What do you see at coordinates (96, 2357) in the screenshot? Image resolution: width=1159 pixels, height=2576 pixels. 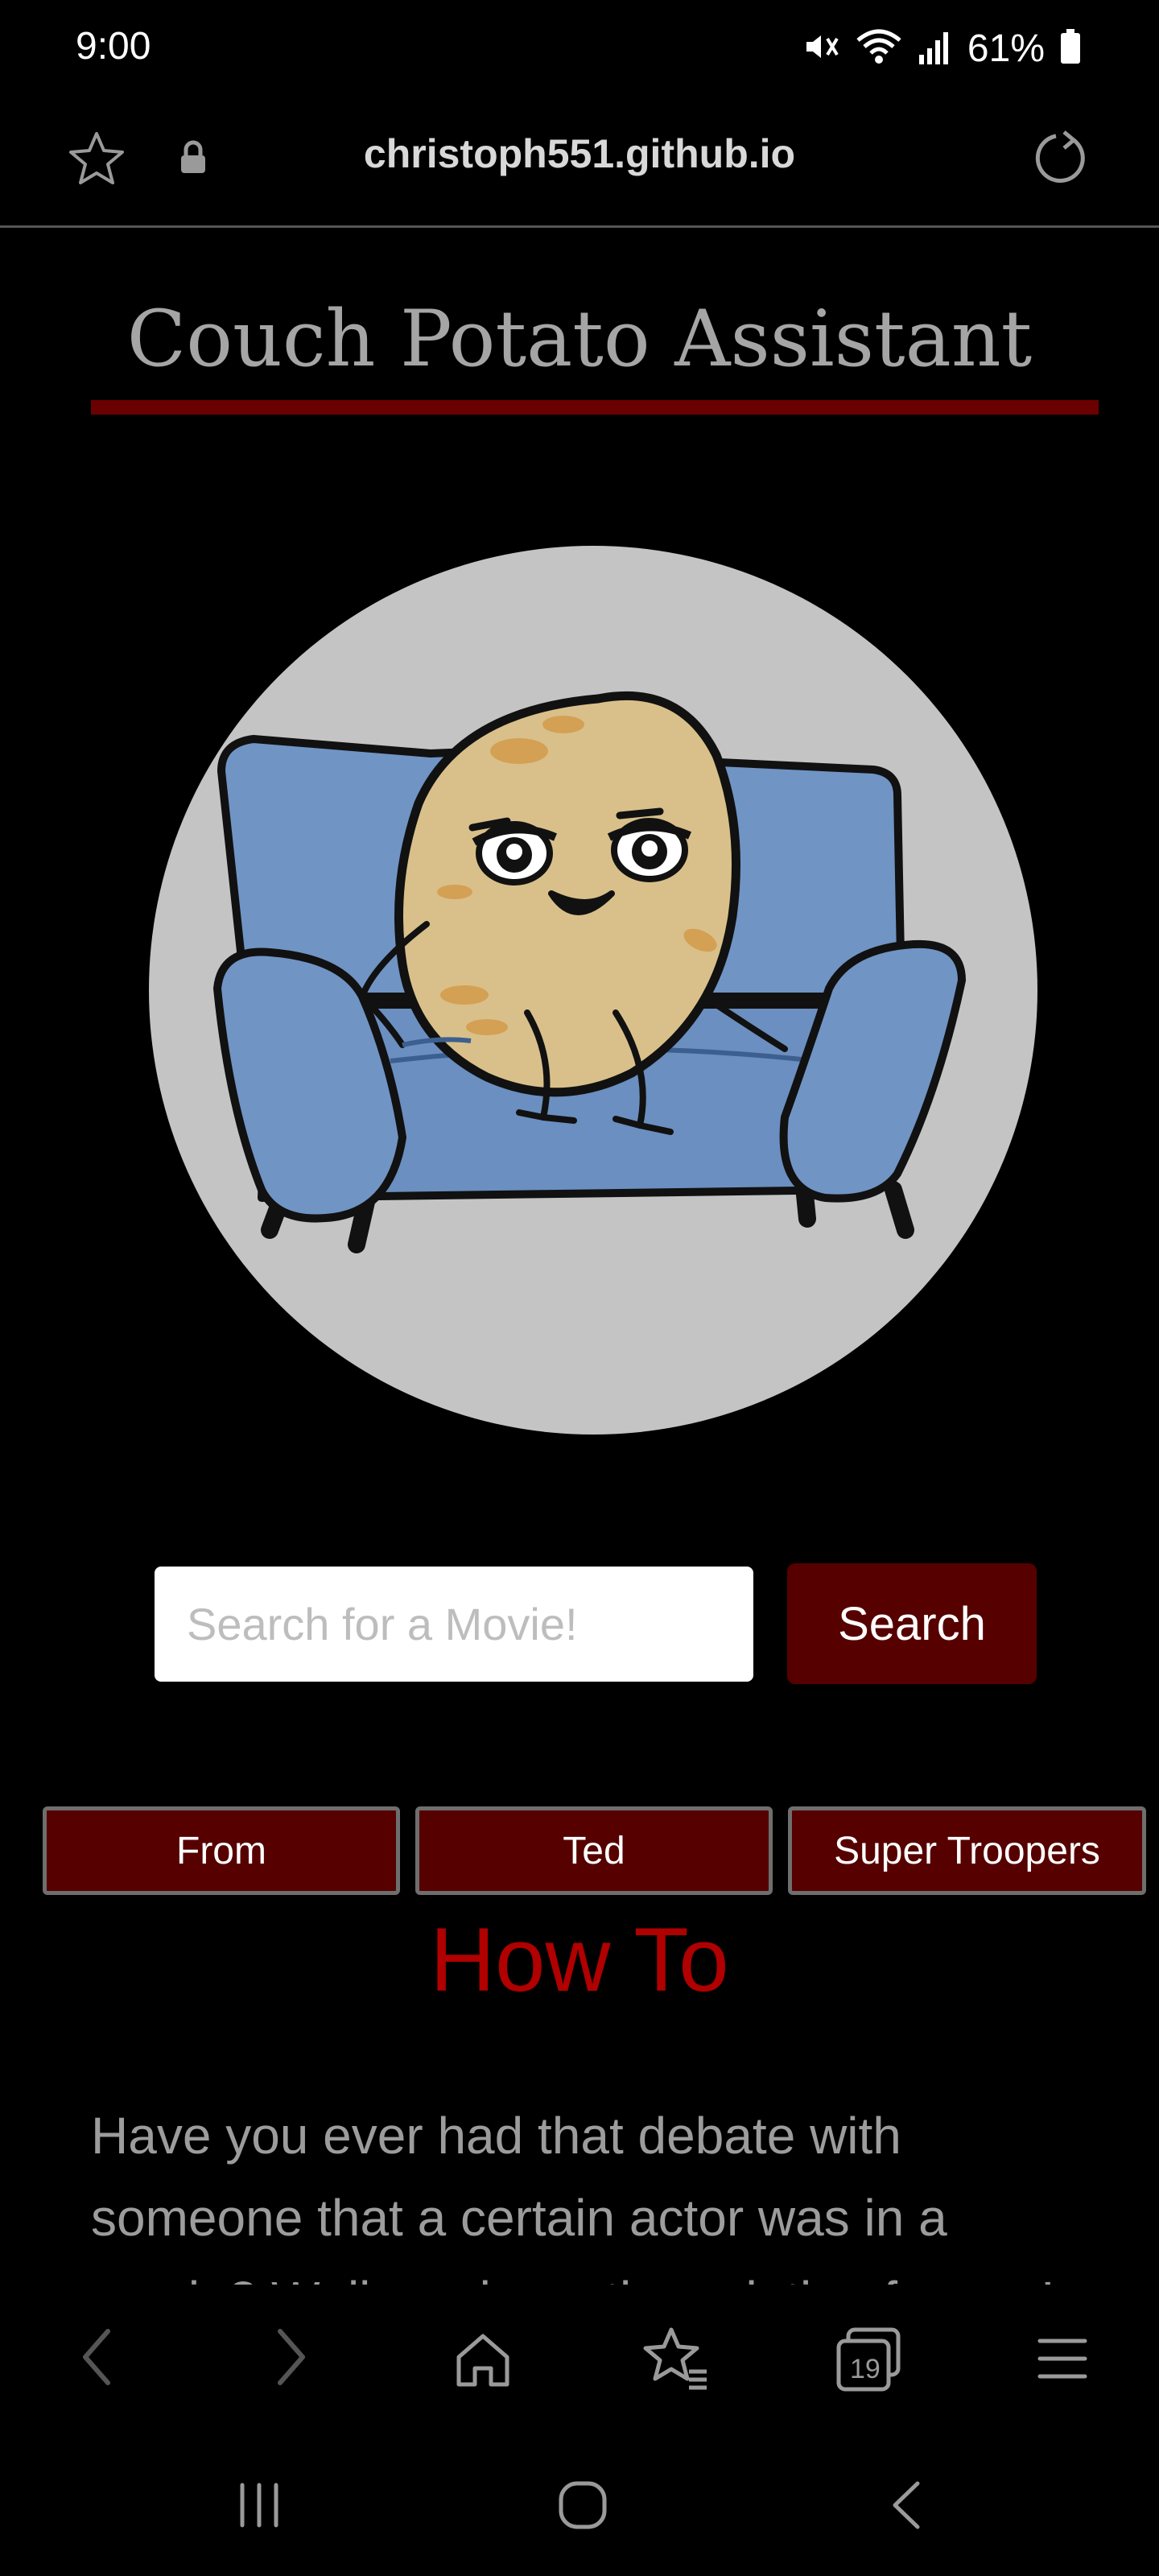 I see `back-icon` at bounding box center [96, 2357].